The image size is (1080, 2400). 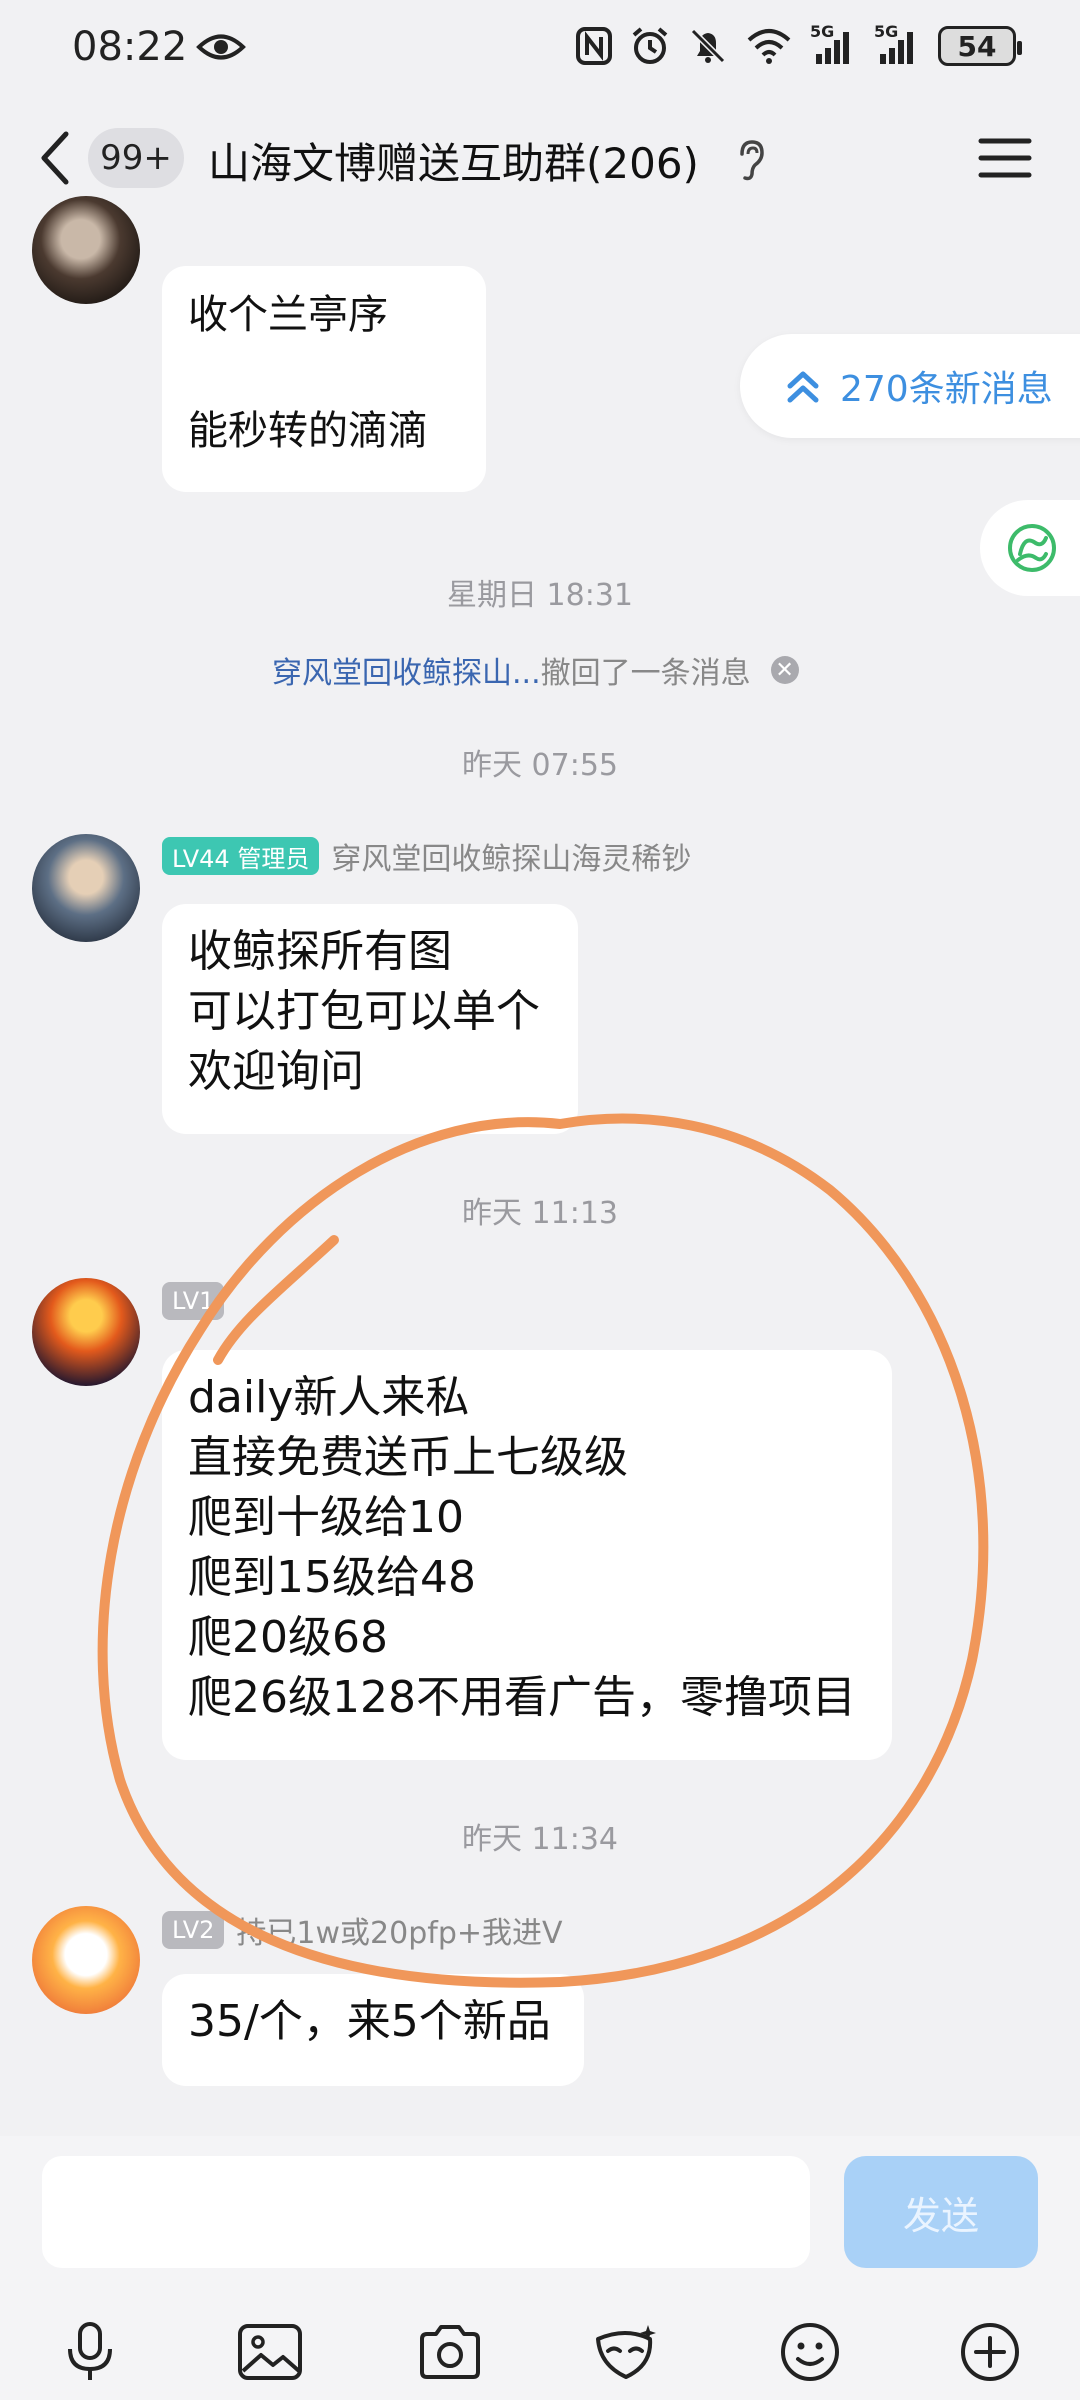 I want to click on mask-button, so click(x=626, y=2352).